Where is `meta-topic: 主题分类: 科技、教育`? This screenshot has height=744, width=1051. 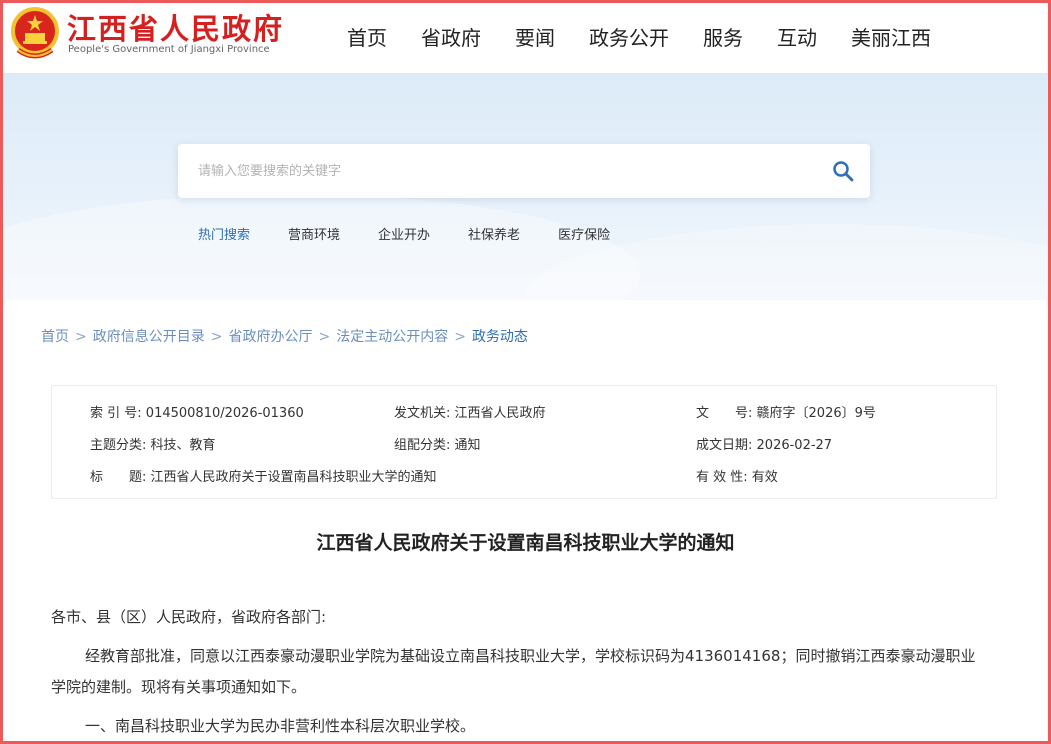 meta-topic: 主题分类: 科技、教育 is located at coordinates (153, 443).